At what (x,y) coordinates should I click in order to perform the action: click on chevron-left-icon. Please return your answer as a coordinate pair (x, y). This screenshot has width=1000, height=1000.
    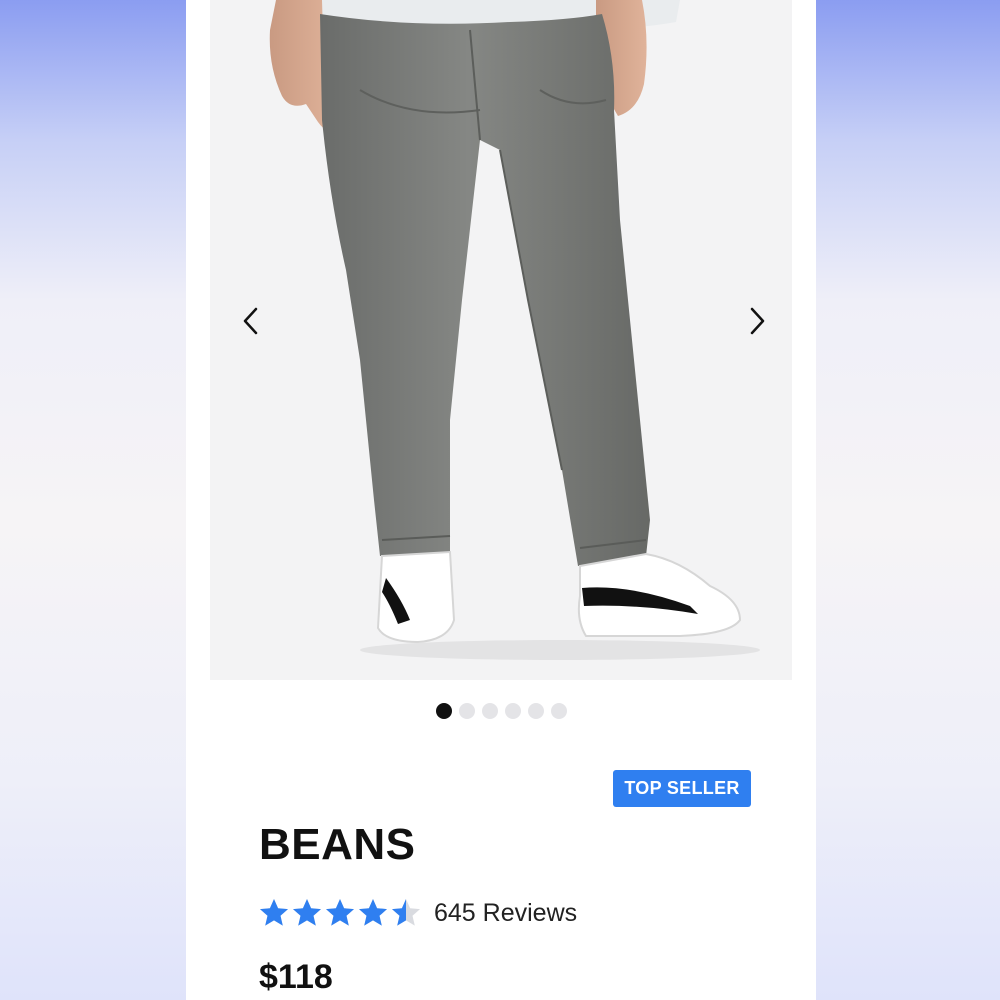
    Looking at the image, I should click on (250, 321).